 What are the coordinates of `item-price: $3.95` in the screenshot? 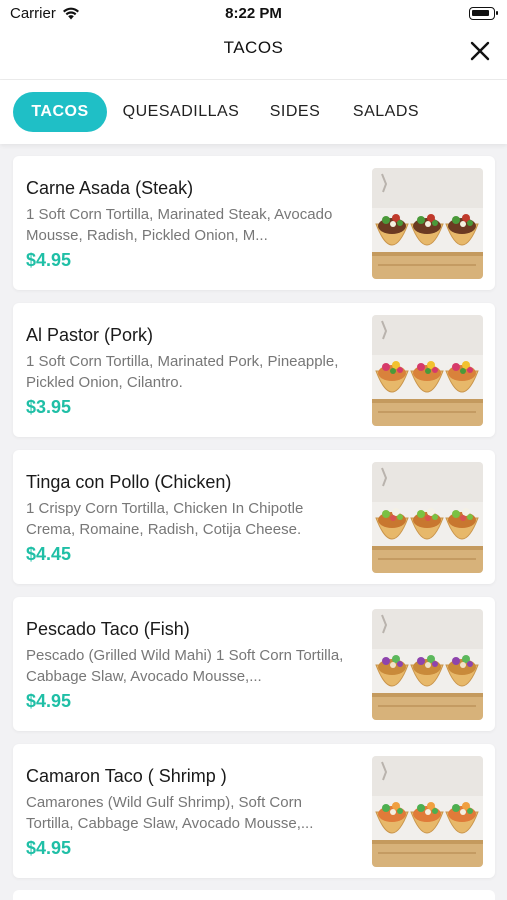 It's located at (49, 407).